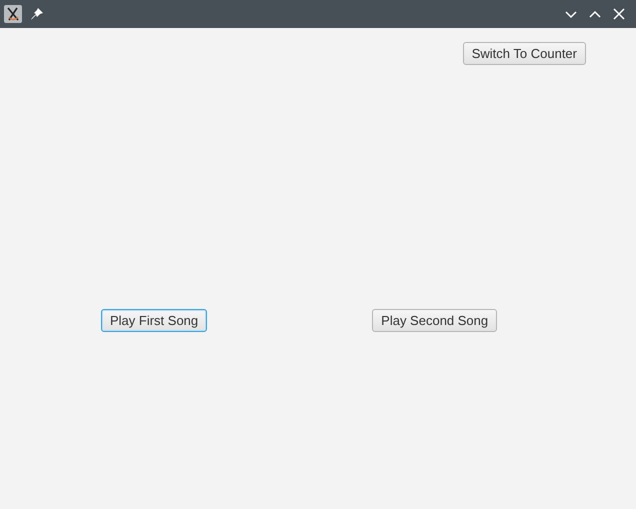  Describe the element at coordinates (524, 53) in the screenshot. I see `switch-button: Switch To Counter` at that location.